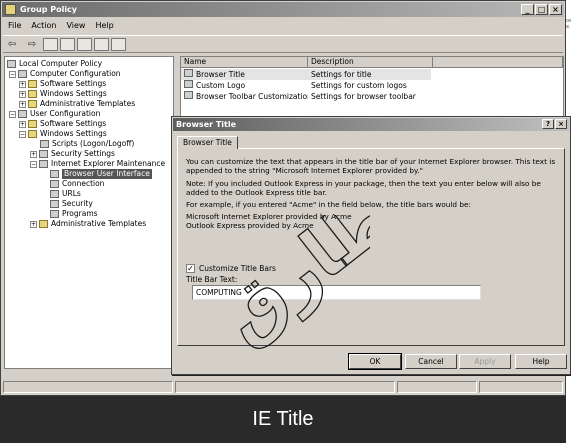 The image size is (571, 443). Describe the element at coordinates (118, 44) in the screenshot. I see `help-icon` at that location.